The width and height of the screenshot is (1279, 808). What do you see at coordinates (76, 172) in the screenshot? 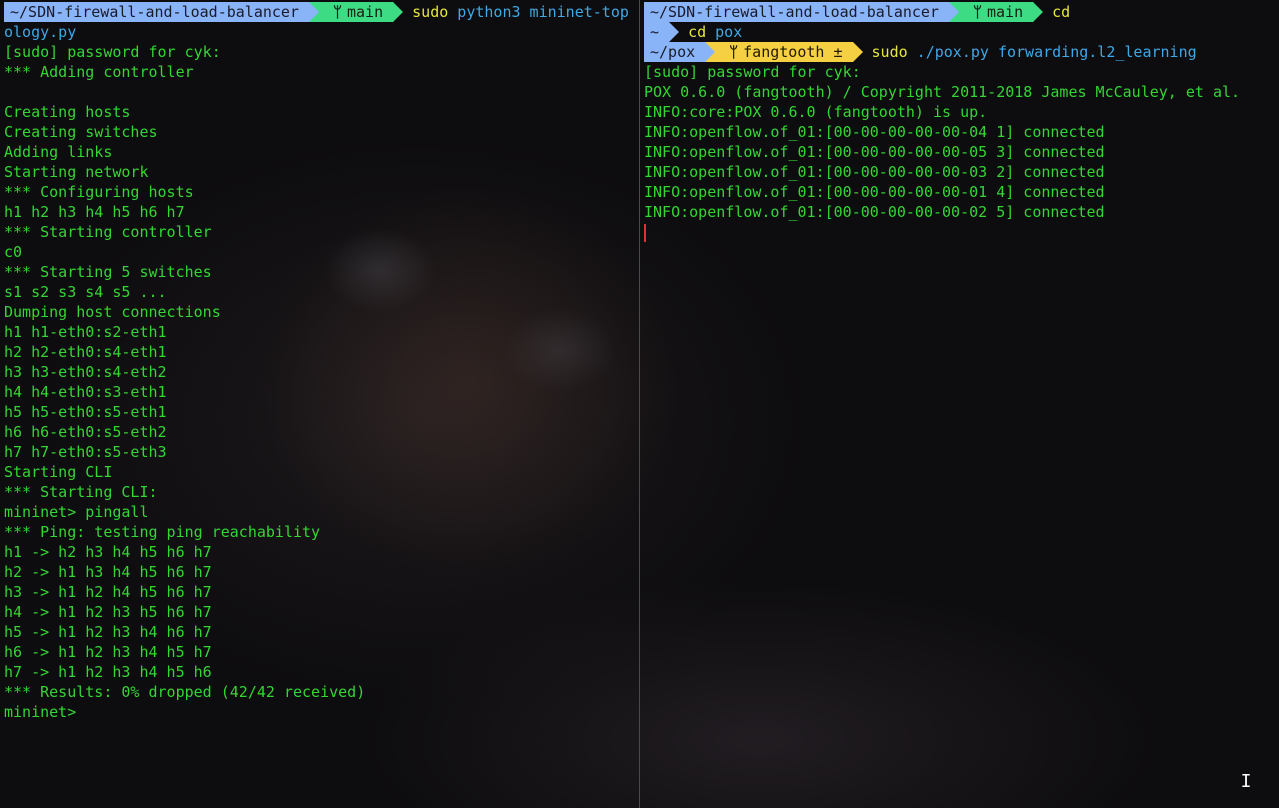
I see `output-line: Starting network` at bounding box center [76, 172].